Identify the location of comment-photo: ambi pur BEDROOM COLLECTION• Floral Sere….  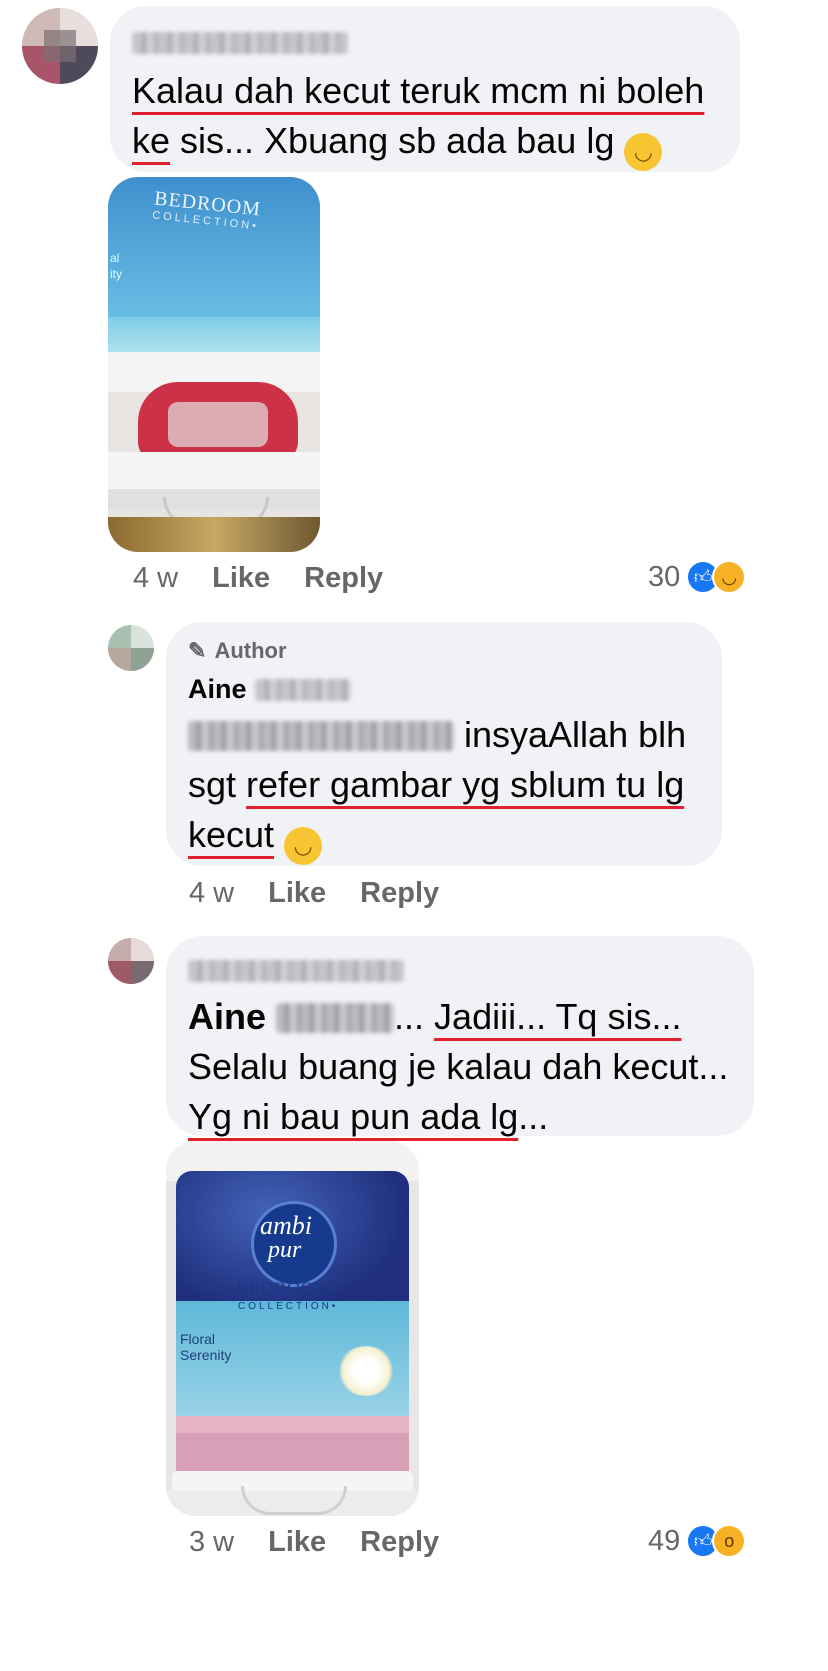
(292, 1328).